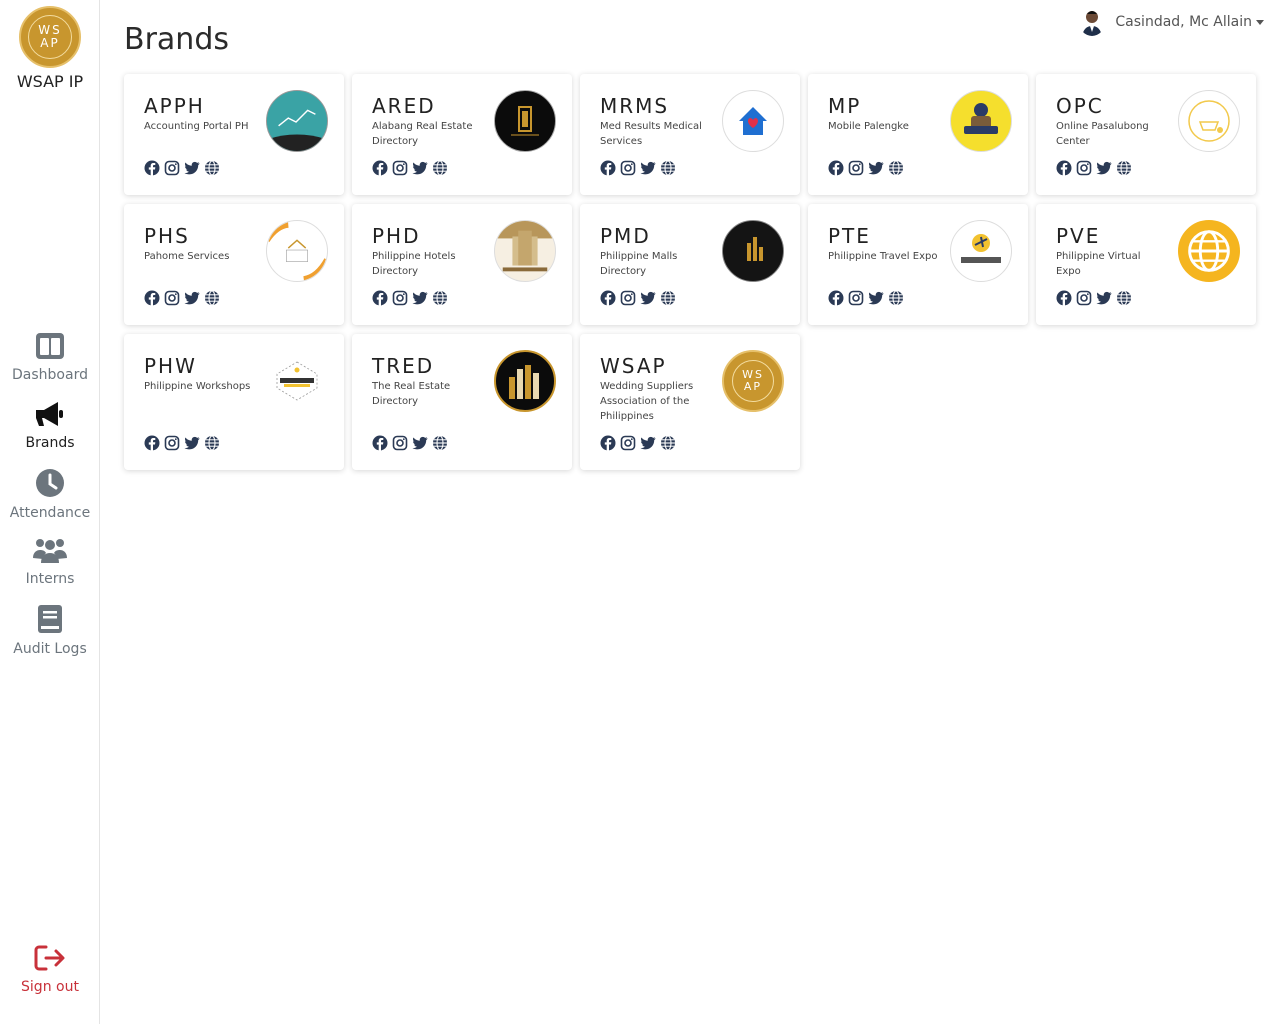 The width and height of the screenshot is (1280, 1024). I want to click on brand-card-pte: PTE Philippine Travel Expo, so click(918, 264).